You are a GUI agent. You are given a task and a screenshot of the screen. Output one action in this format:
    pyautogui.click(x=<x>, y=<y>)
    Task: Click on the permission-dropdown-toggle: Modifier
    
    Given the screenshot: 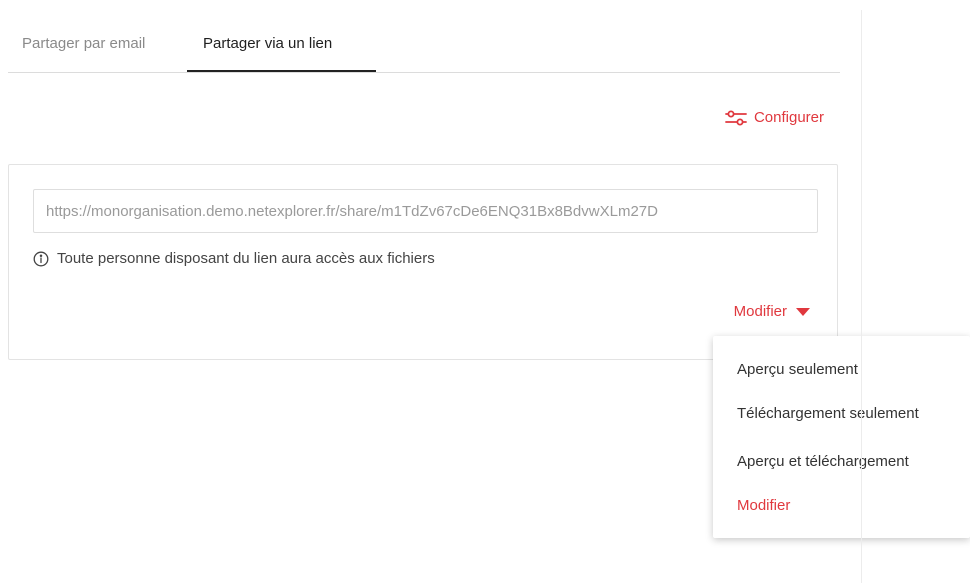 What is the action you would take?
    pyautogui.click(x=772, y=312)
    